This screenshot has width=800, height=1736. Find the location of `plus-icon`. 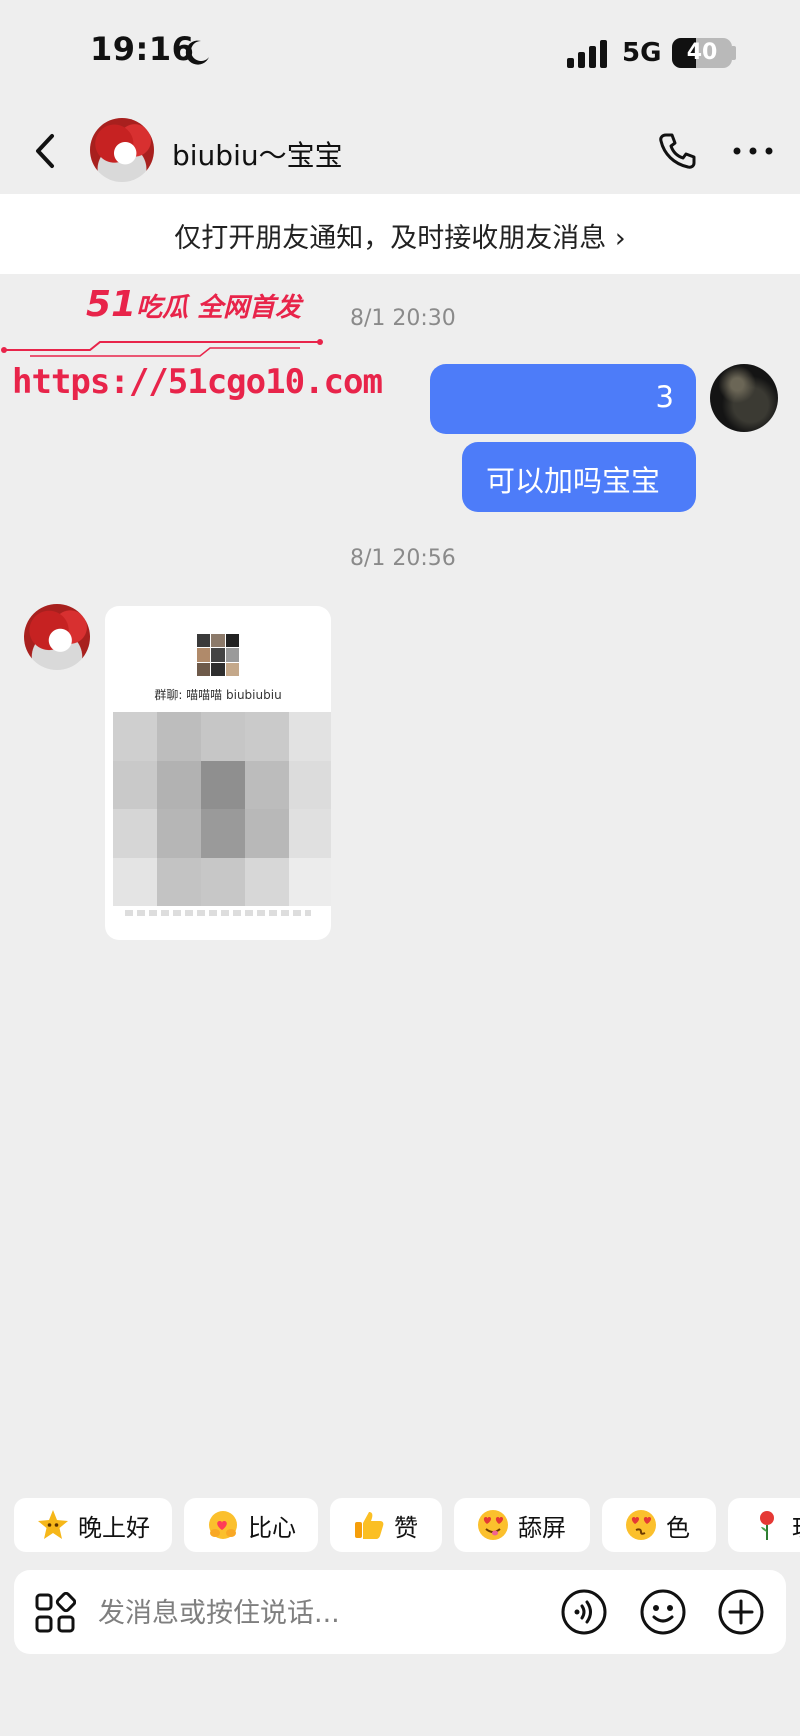

plus-icon is located at coordinates (741, 1612).